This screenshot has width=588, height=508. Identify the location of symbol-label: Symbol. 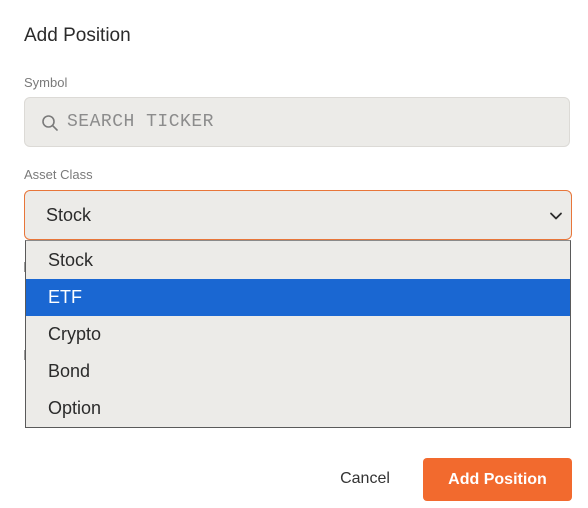
(46, 82).